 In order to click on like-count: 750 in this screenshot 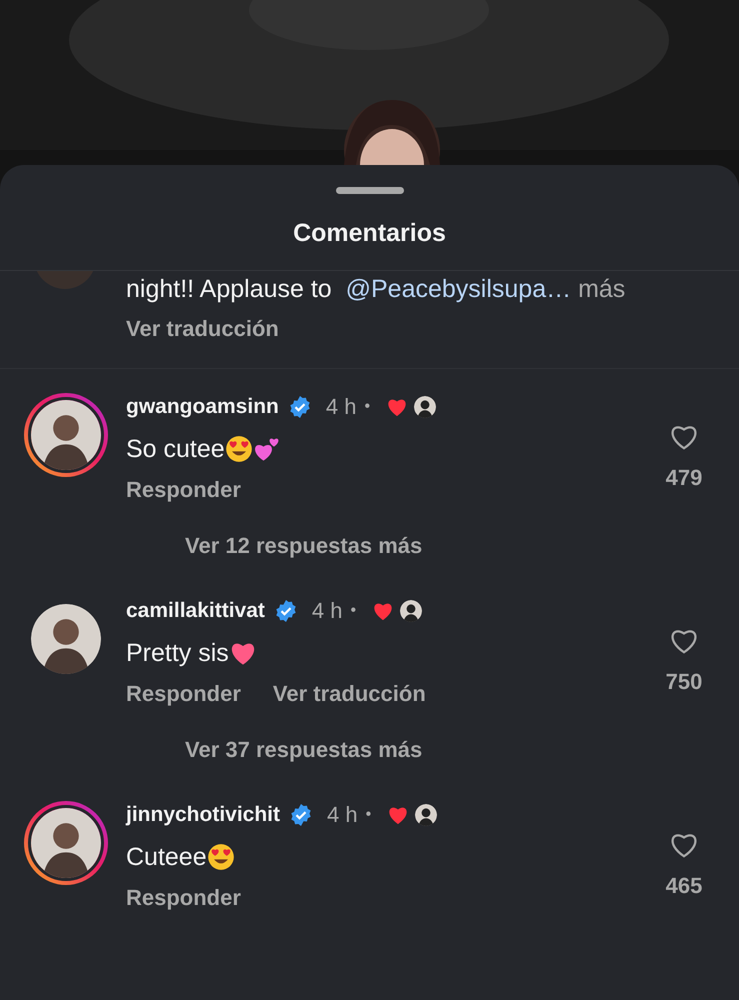, I will do `click(684, 682)`.